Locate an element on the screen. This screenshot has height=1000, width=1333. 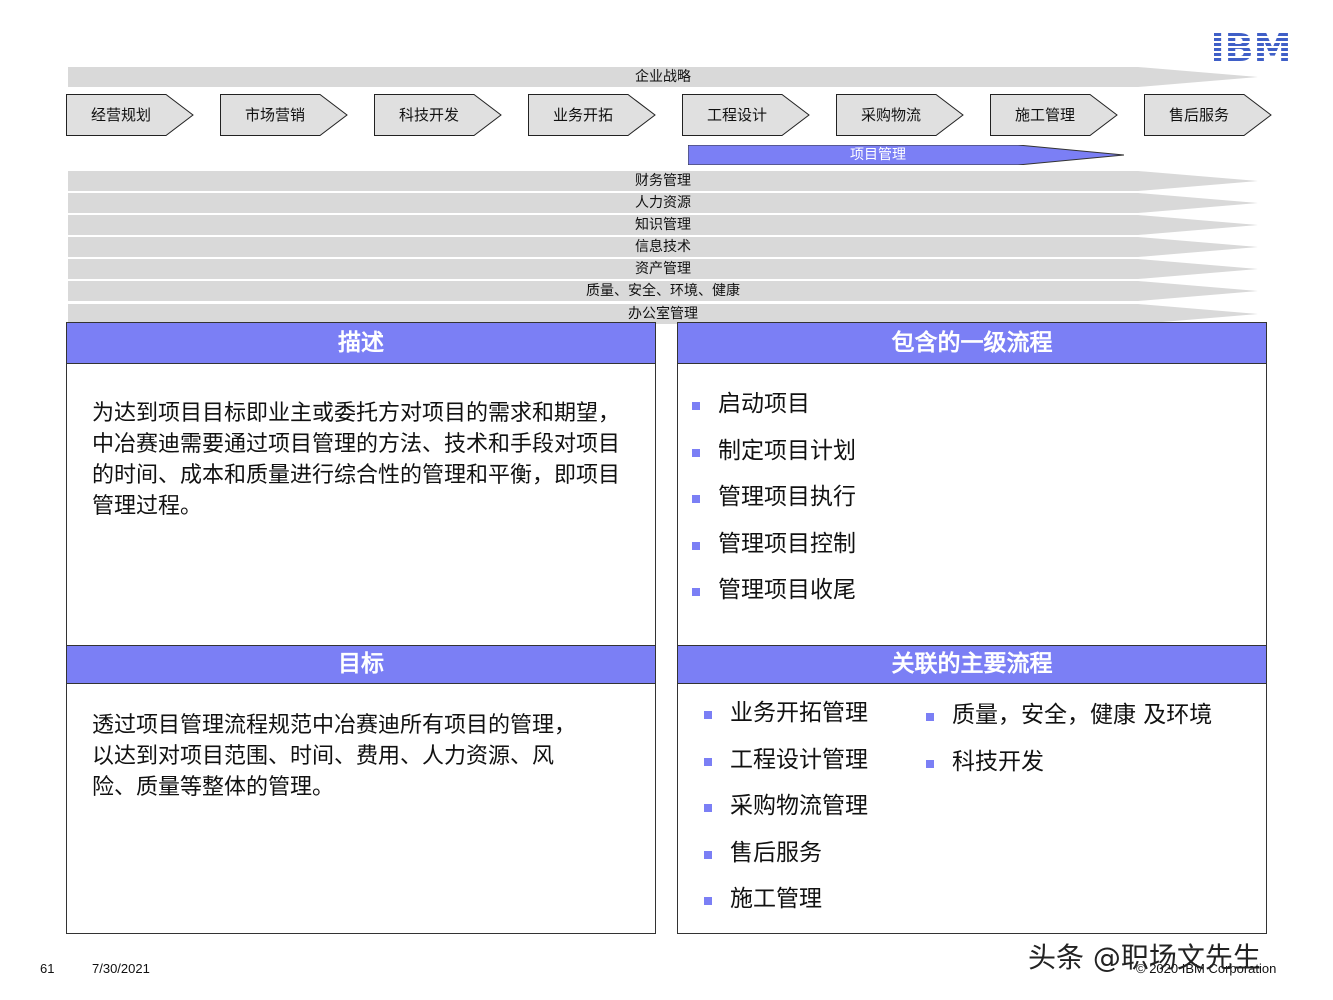
list-item: 采购物流管理 is located at coordinates (779, 806).